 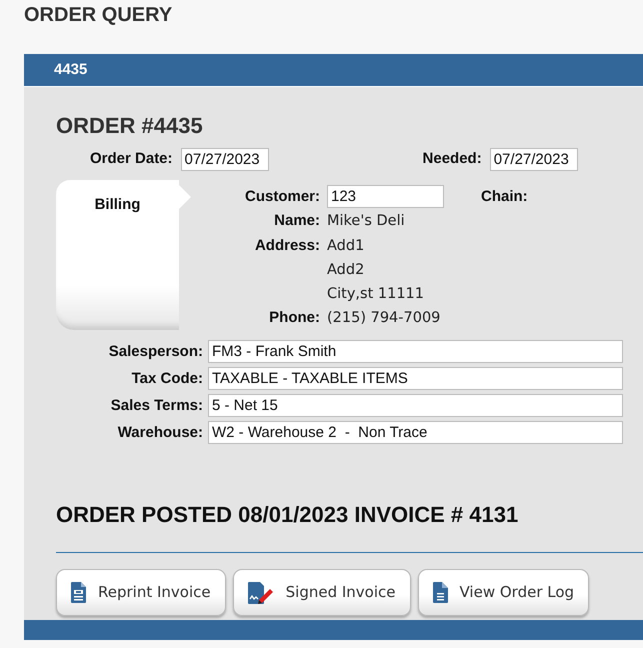 I want to click on customer-field: 123, so click(x=385, y=196).